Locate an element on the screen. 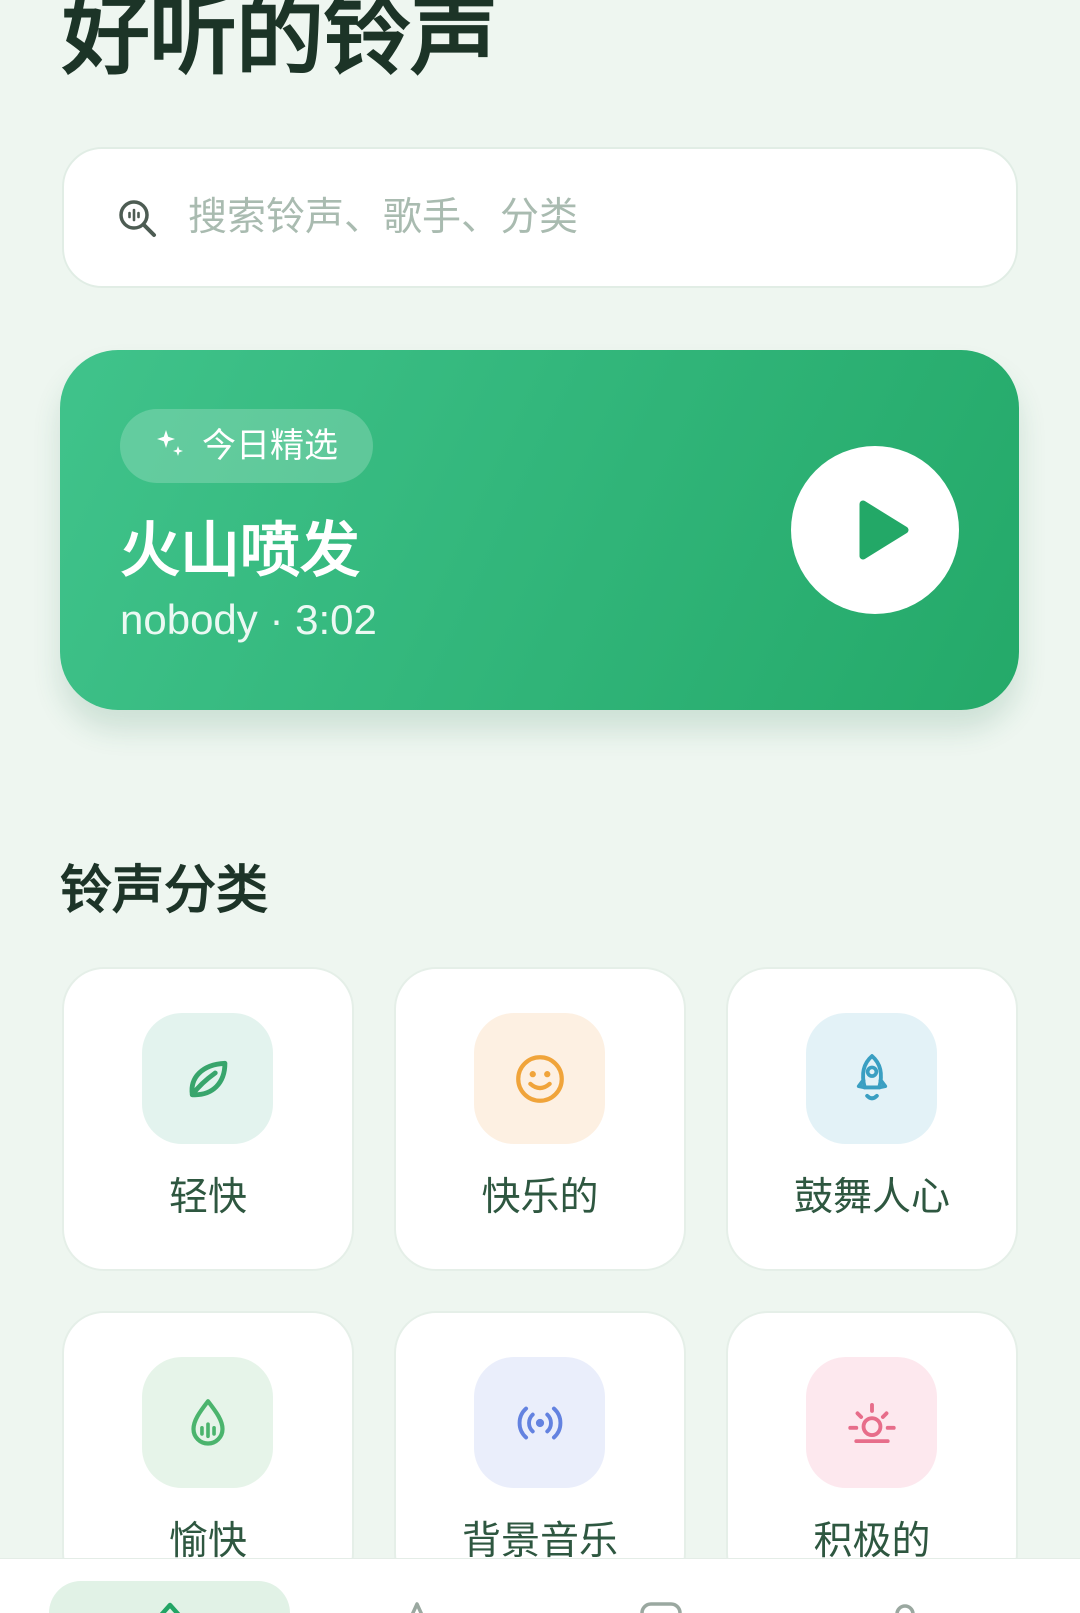  category-card-inspiring: 鼓舞人心 is located at coordinates (872, 1119).